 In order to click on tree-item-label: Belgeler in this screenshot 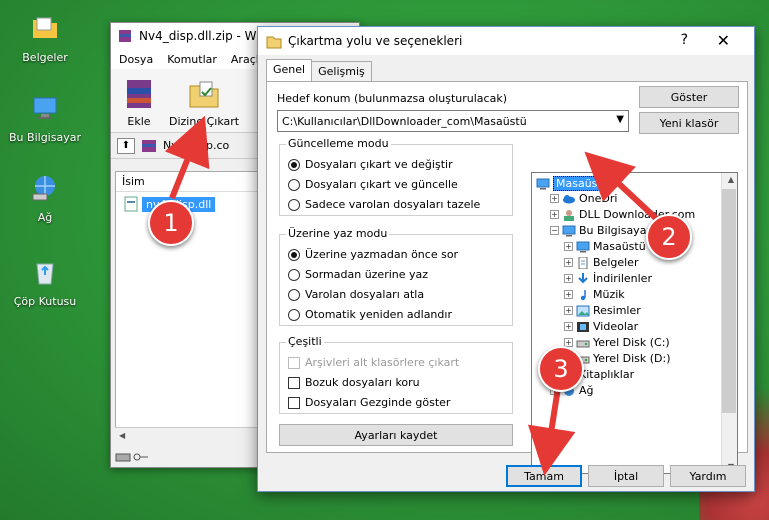, I will do `click(616, 262)`.